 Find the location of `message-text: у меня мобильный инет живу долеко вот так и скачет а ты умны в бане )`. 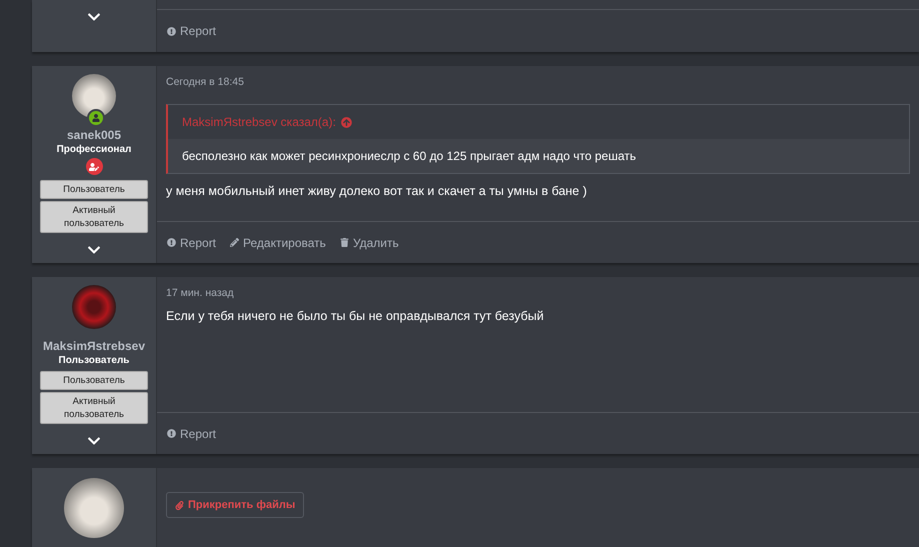

message-text: у меня мобильный инет живу долеко вот так и скачет а ты умны в бане ) is located at coordinates (377, 191).